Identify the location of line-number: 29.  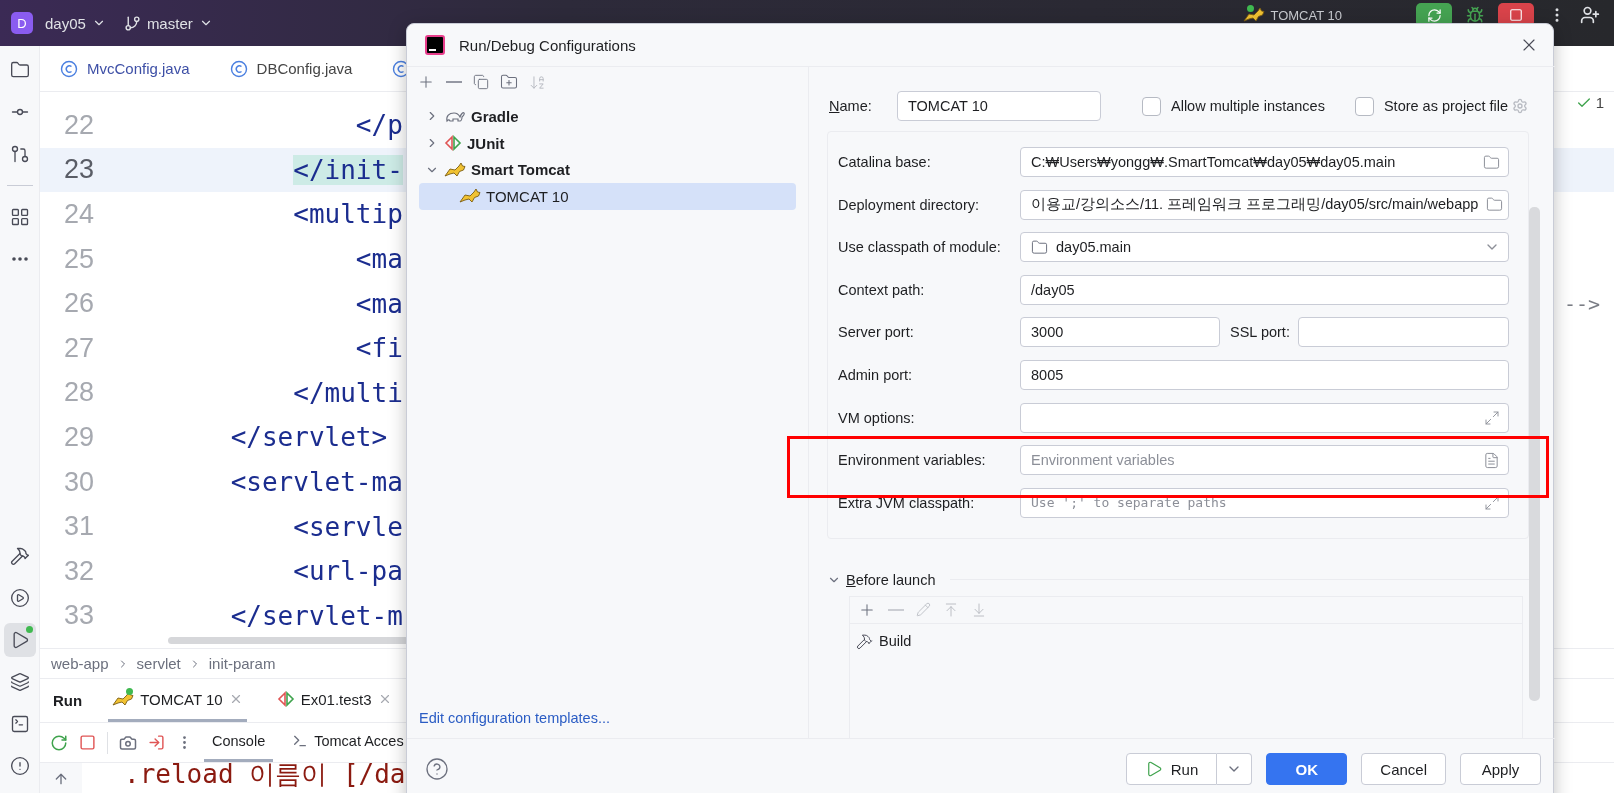
(79, 437).